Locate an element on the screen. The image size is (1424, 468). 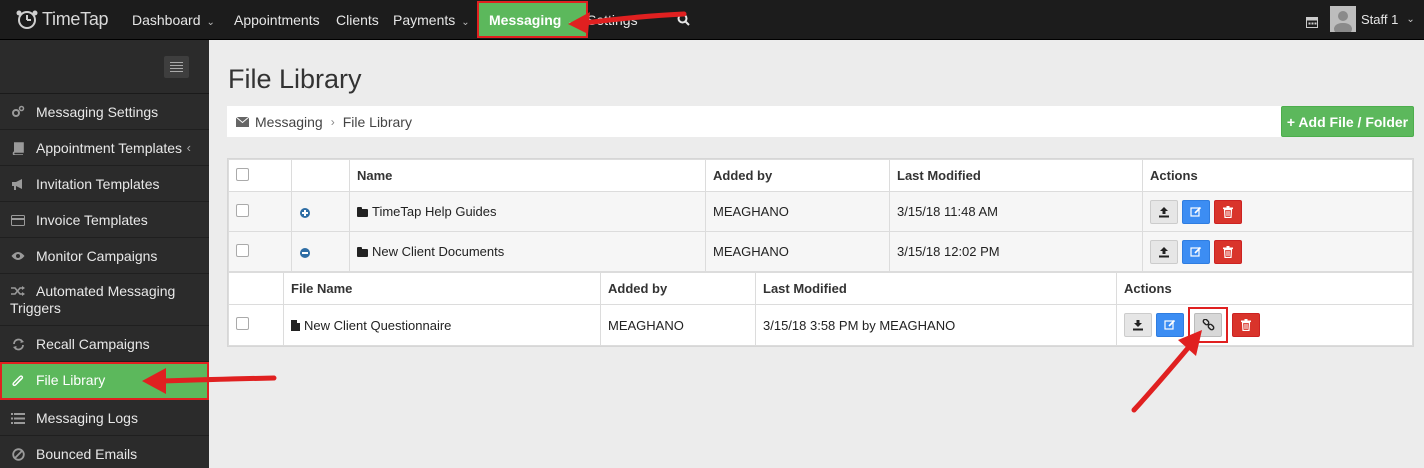
sidebar-item-recall-campaigns: Recall Campaigns is located at coordinates (104, 344).